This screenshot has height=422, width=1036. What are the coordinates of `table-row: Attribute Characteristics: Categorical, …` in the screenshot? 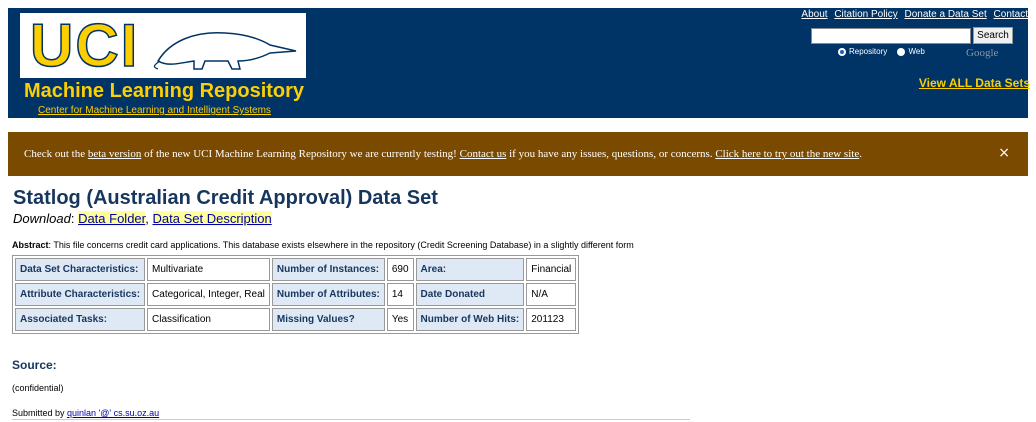 It's located at (296, 294).